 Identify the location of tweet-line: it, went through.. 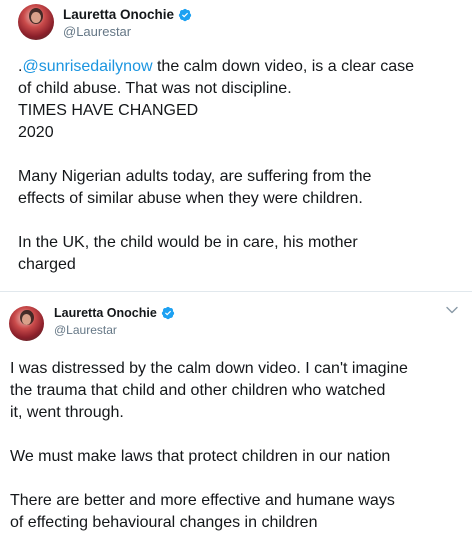
(67, 412).